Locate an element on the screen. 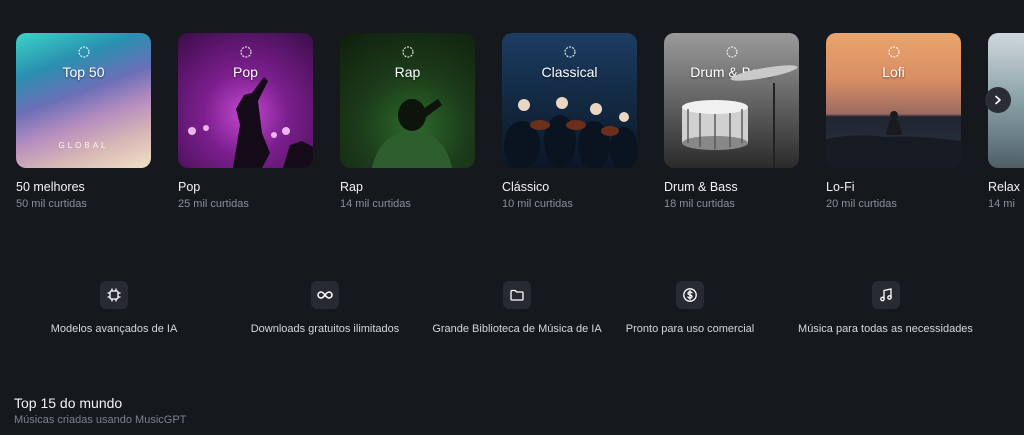 The width and height of the screenshot is (1024, 435). meditating-person-silhouette is located at coordinates (893, 139).